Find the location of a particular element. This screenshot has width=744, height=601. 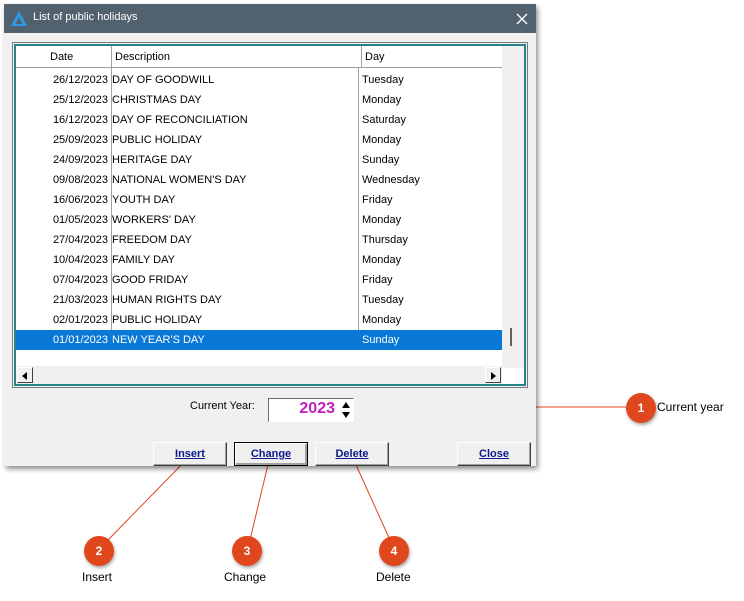

cell-description: NEW YEAR'S DAY is located at coordinates (158, 340).